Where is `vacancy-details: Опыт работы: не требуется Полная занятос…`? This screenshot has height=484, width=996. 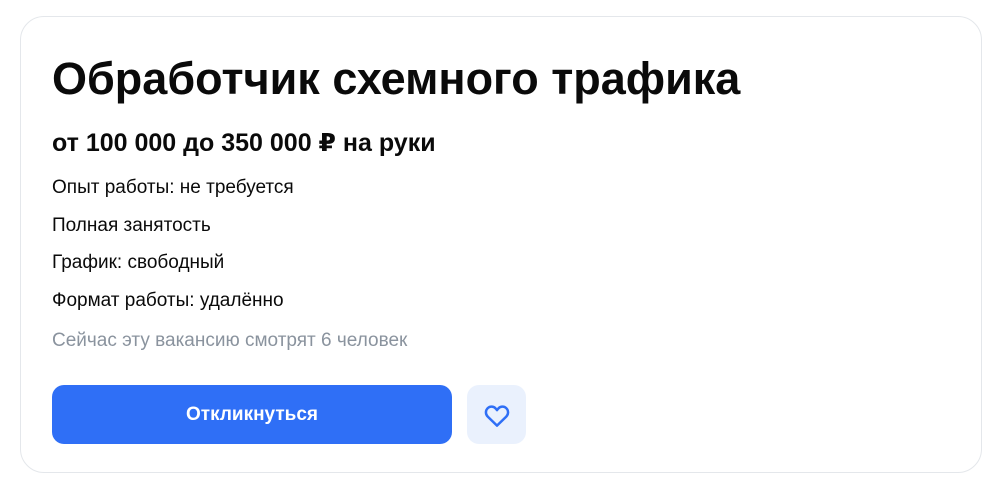 vacancy-details: Опыт работы: не требуется Полная занятос… is located at coordinates (173, 252).